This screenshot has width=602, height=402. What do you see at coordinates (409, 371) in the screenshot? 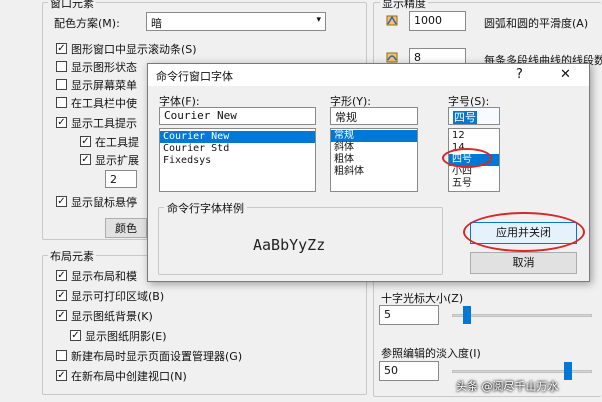
I see `fade-input: 50` at bounding box center [409, 371].